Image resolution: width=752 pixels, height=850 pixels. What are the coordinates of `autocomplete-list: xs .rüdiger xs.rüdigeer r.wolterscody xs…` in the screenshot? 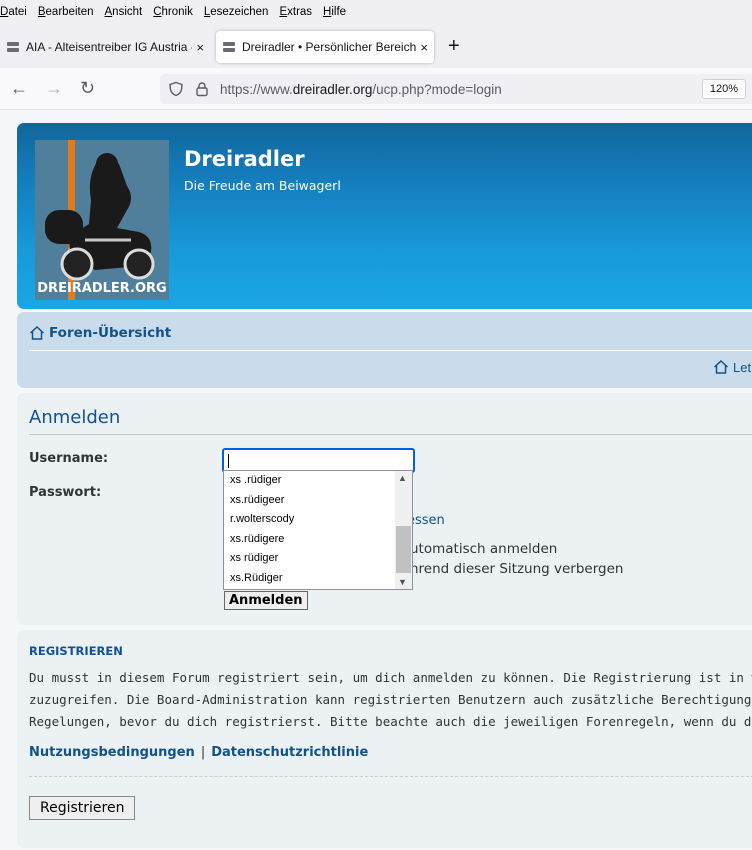 It's located at (310, 530).